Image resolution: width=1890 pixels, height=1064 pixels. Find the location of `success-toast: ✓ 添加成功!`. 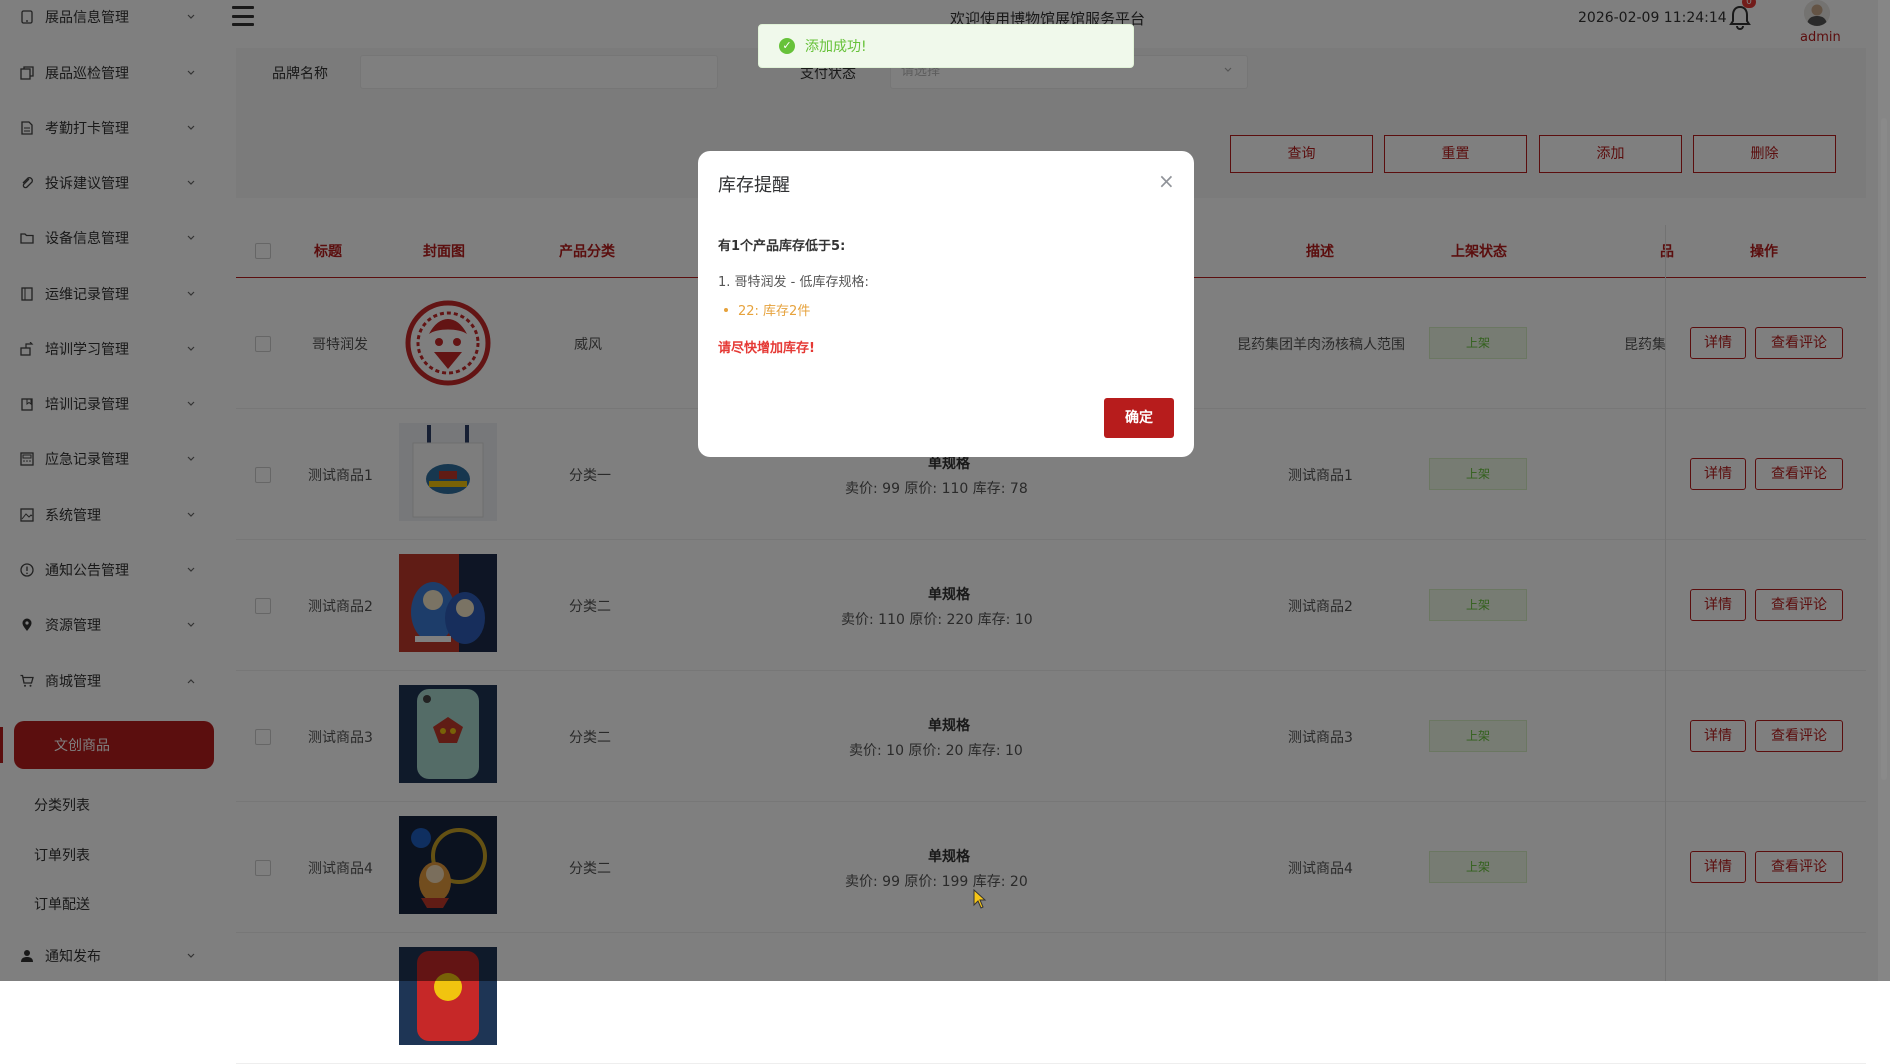

success-toast: ✓ 添加成功! is located at coordinates (946, 46).